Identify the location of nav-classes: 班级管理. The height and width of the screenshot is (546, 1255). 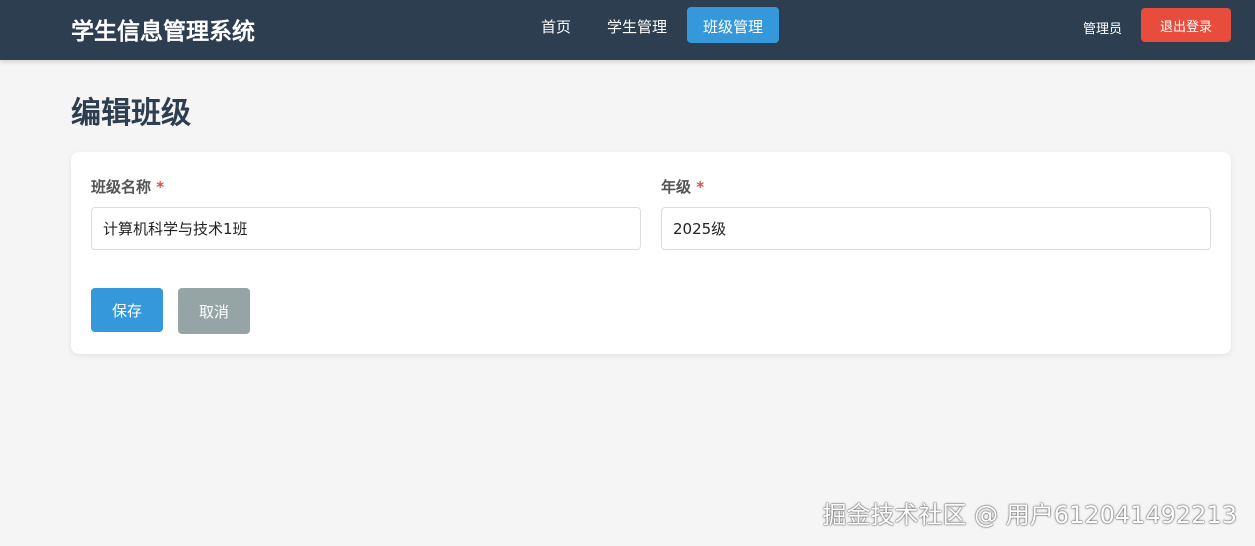
(733, 25).